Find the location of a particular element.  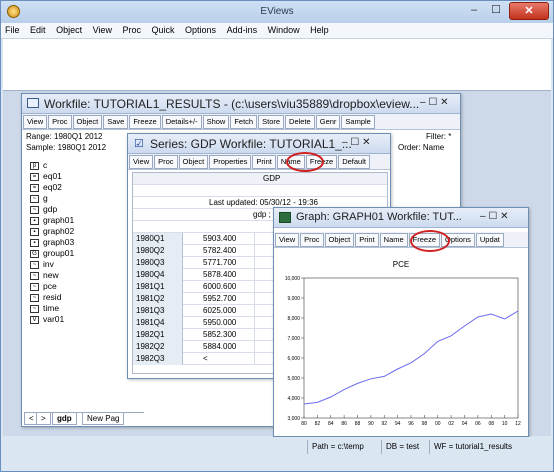

x-tick-label: 10 is located at coordinates (505, 424).